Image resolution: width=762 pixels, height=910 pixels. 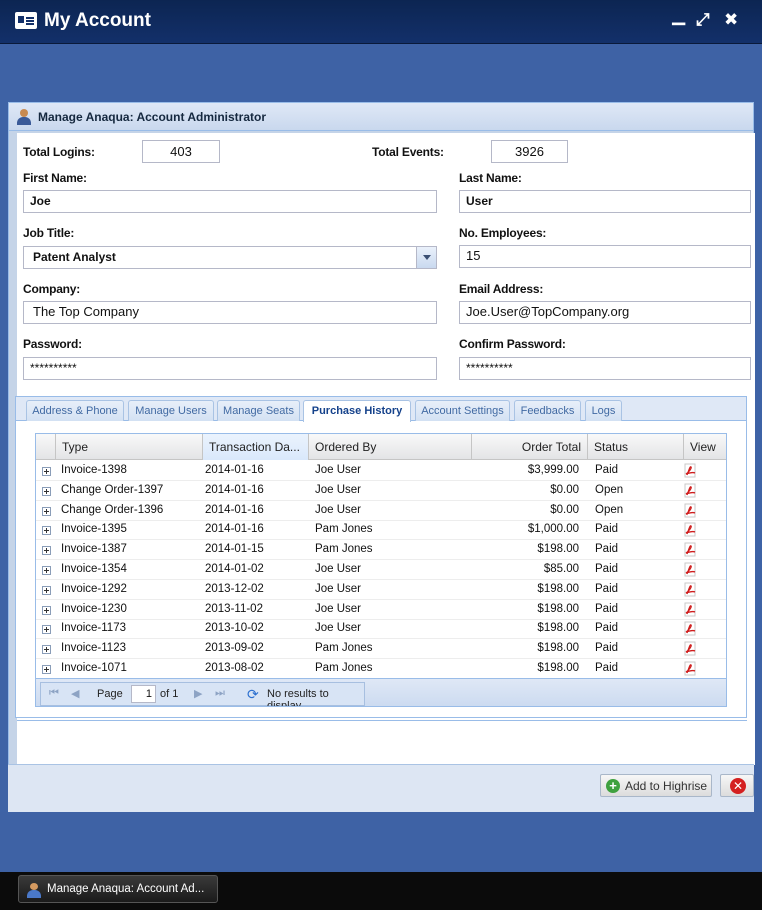 What do you see at coordinates (55, 178) in the screenshot?
I see `first-name-label: First Name:` at bounding box center [55, 178].